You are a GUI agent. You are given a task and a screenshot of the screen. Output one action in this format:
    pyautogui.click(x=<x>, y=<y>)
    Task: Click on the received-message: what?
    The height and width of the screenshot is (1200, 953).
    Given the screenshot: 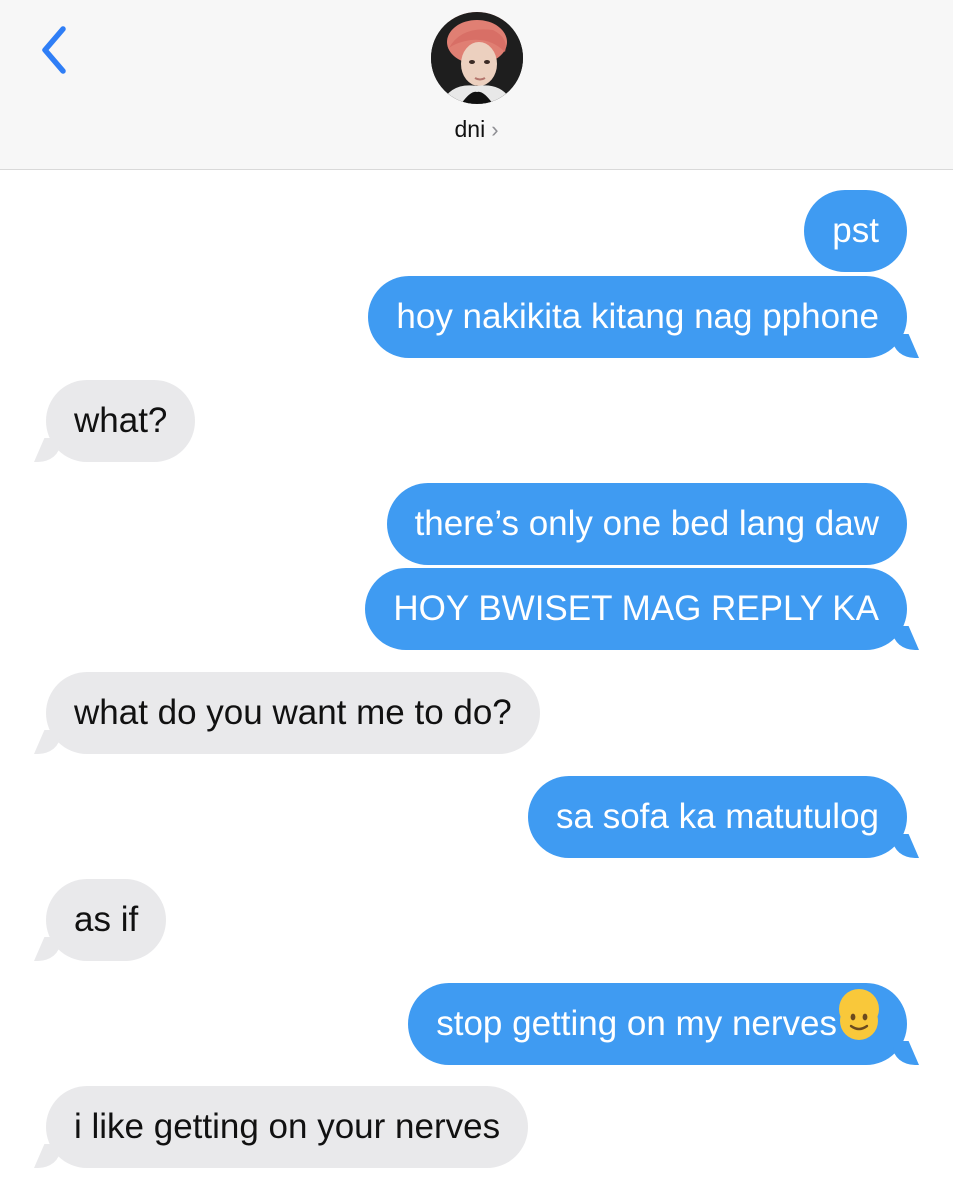 What is the action you would take?
    pyautogui.click(x=121, y=421)
    